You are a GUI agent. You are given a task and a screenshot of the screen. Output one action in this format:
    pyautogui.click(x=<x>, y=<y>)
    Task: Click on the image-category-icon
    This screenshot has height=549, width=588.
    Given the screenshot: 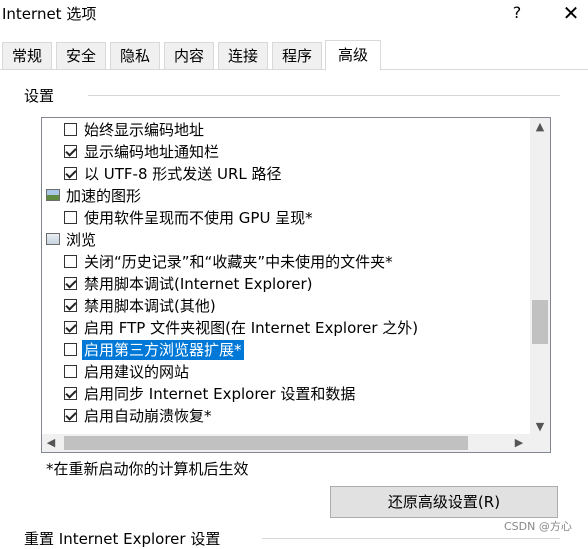 What is the action you would take?
    pyautogui.click(x=53, y=195)
    